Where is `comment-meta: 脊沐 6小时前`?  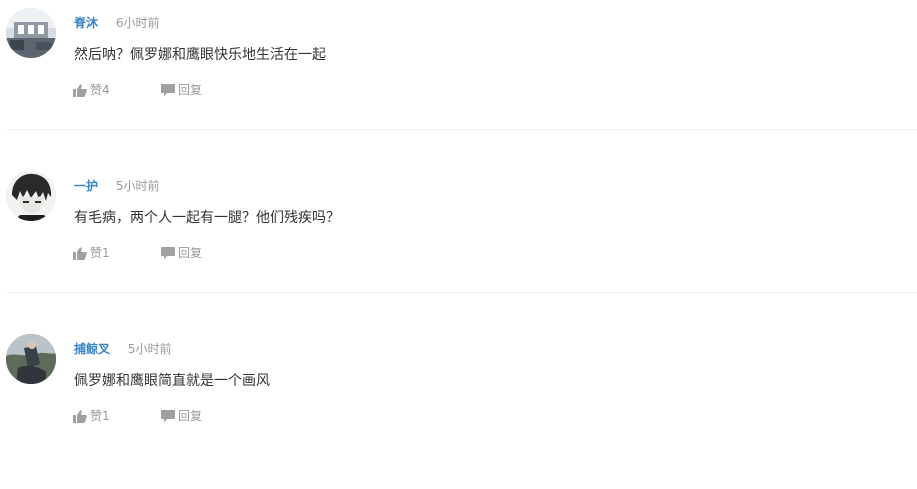
comment-meta: 脊沐 6小时前 is located at coordinates (116, 23).